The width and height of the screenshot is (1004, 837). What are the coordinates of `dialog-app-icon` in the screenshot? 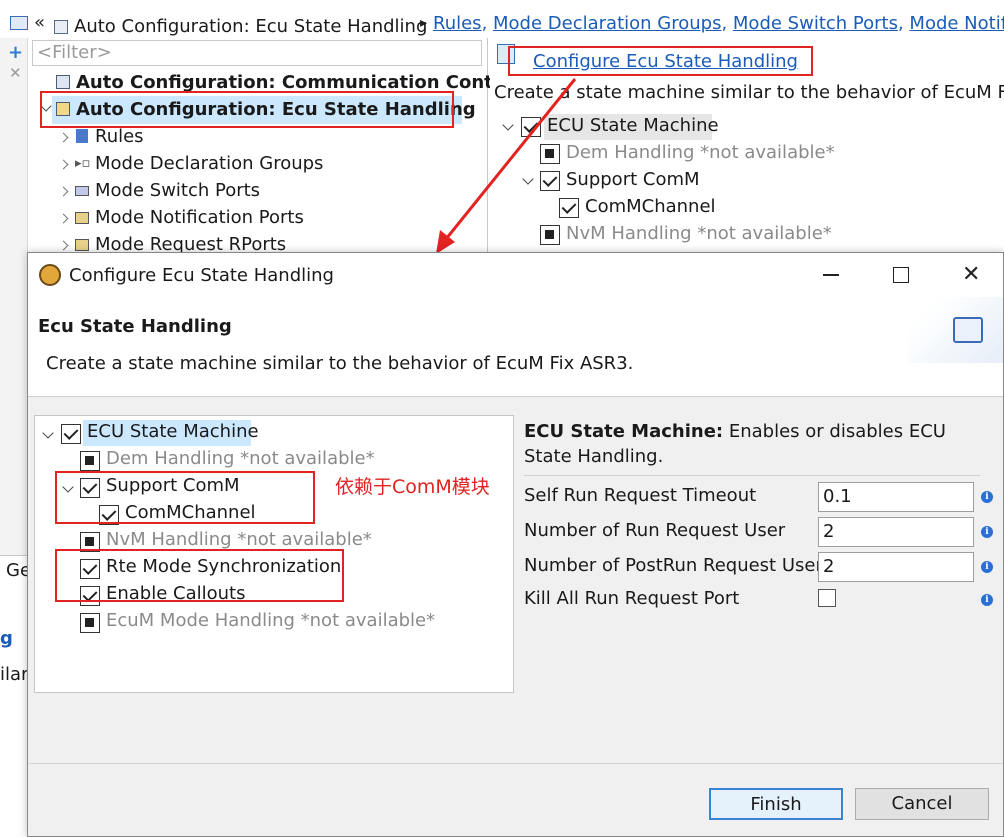 It's located at (50, 275).